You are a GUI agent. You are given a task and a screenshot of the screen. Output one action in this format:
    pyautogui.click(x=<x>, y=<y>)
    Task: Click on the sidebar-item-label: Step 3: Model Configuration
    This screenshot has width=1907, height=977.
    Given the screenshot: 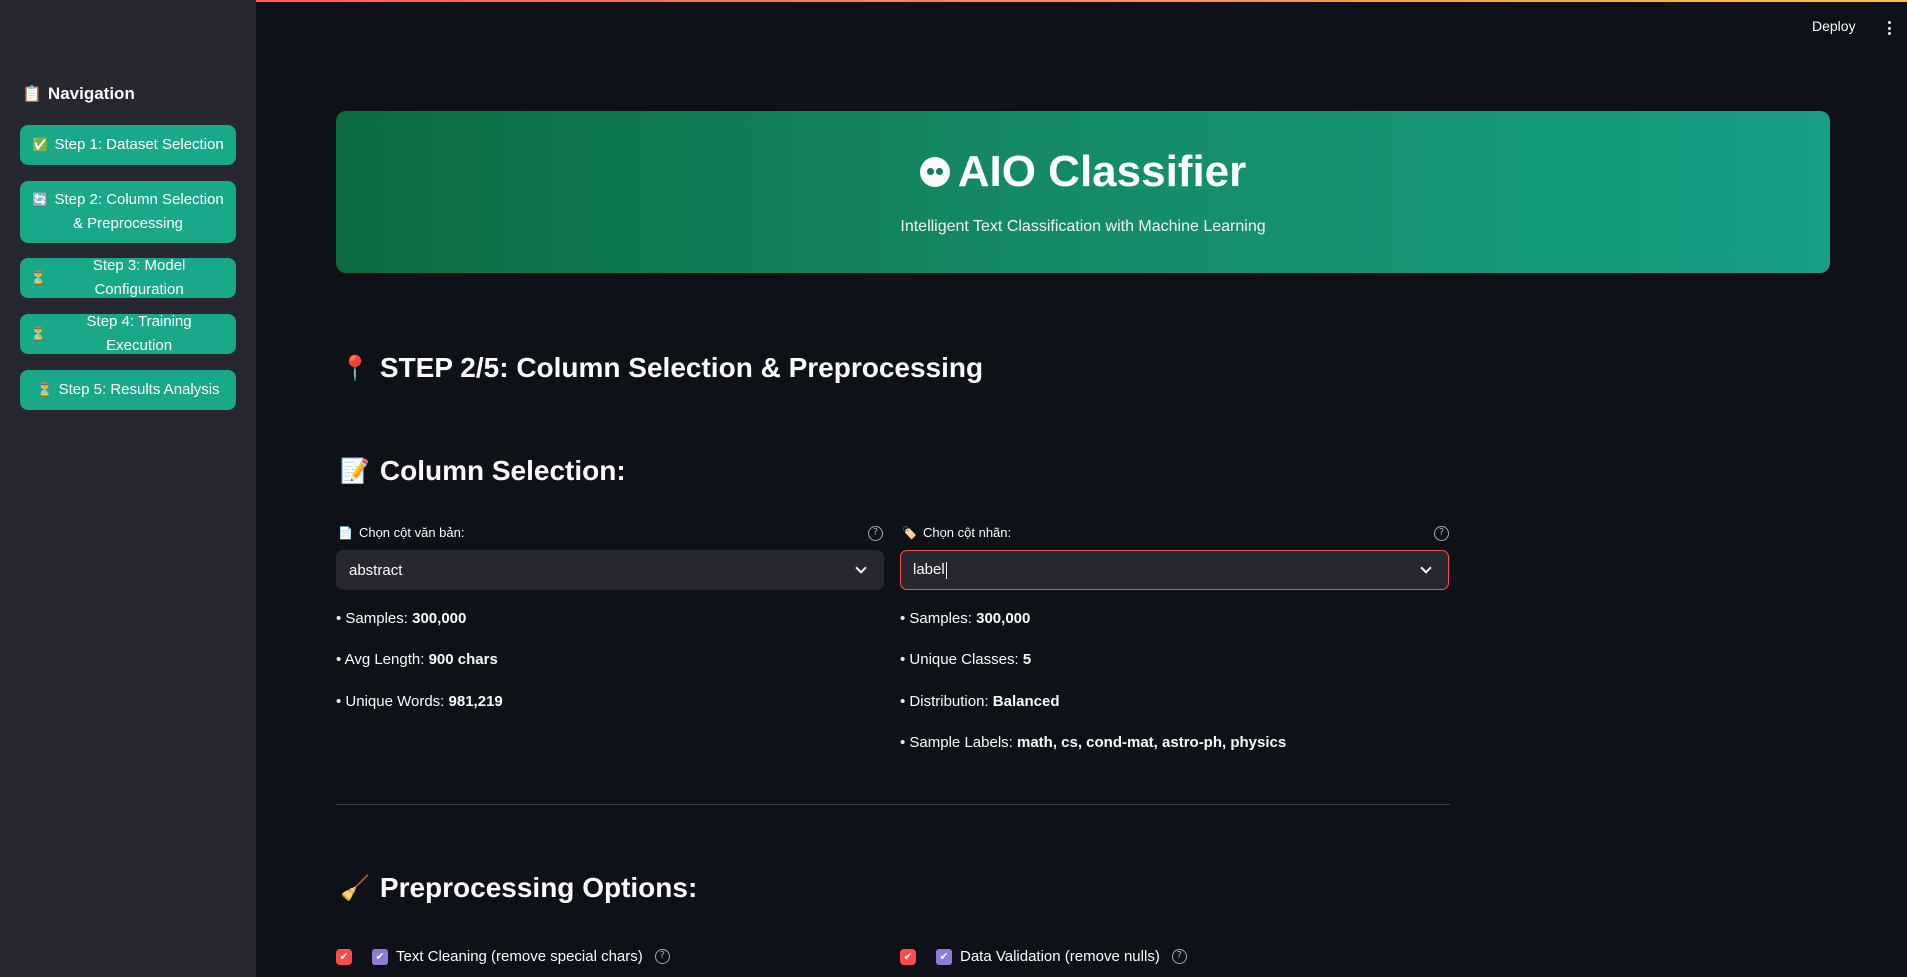 What is the action you would take?
    pyautogui.click(x=139, y=277)
    